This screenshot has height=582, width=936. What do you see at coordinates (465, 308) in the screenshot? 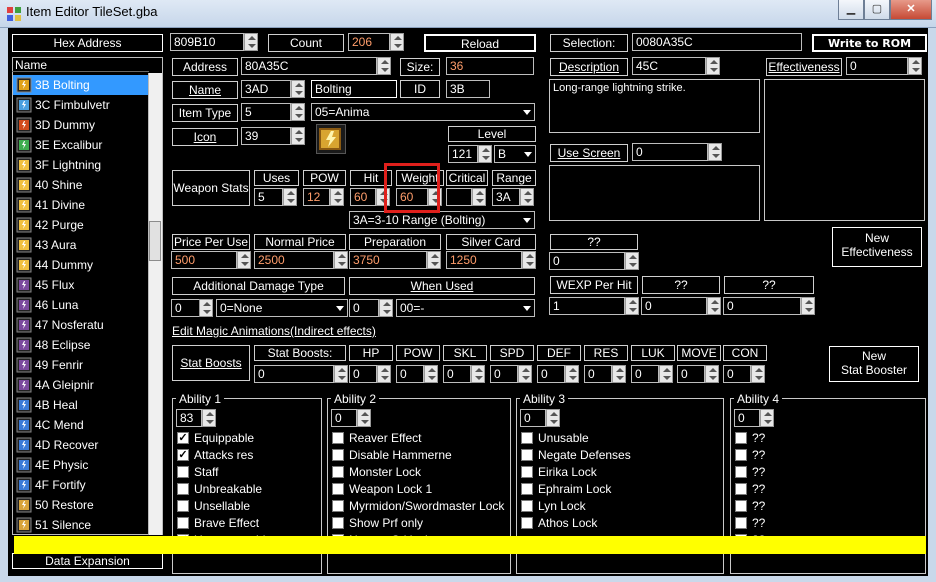
I see `when-used-dropdown: 00=-` at bounding box center [465, 308].